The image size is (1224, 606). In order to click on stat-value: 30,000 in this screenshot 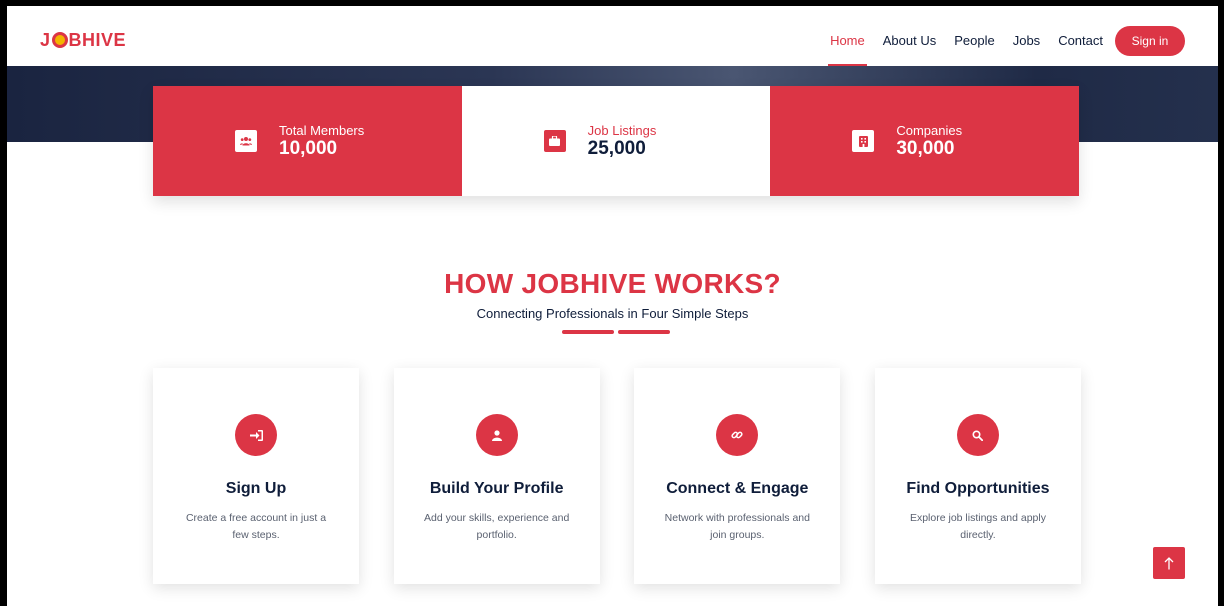, I will do `click(925, 148)`.